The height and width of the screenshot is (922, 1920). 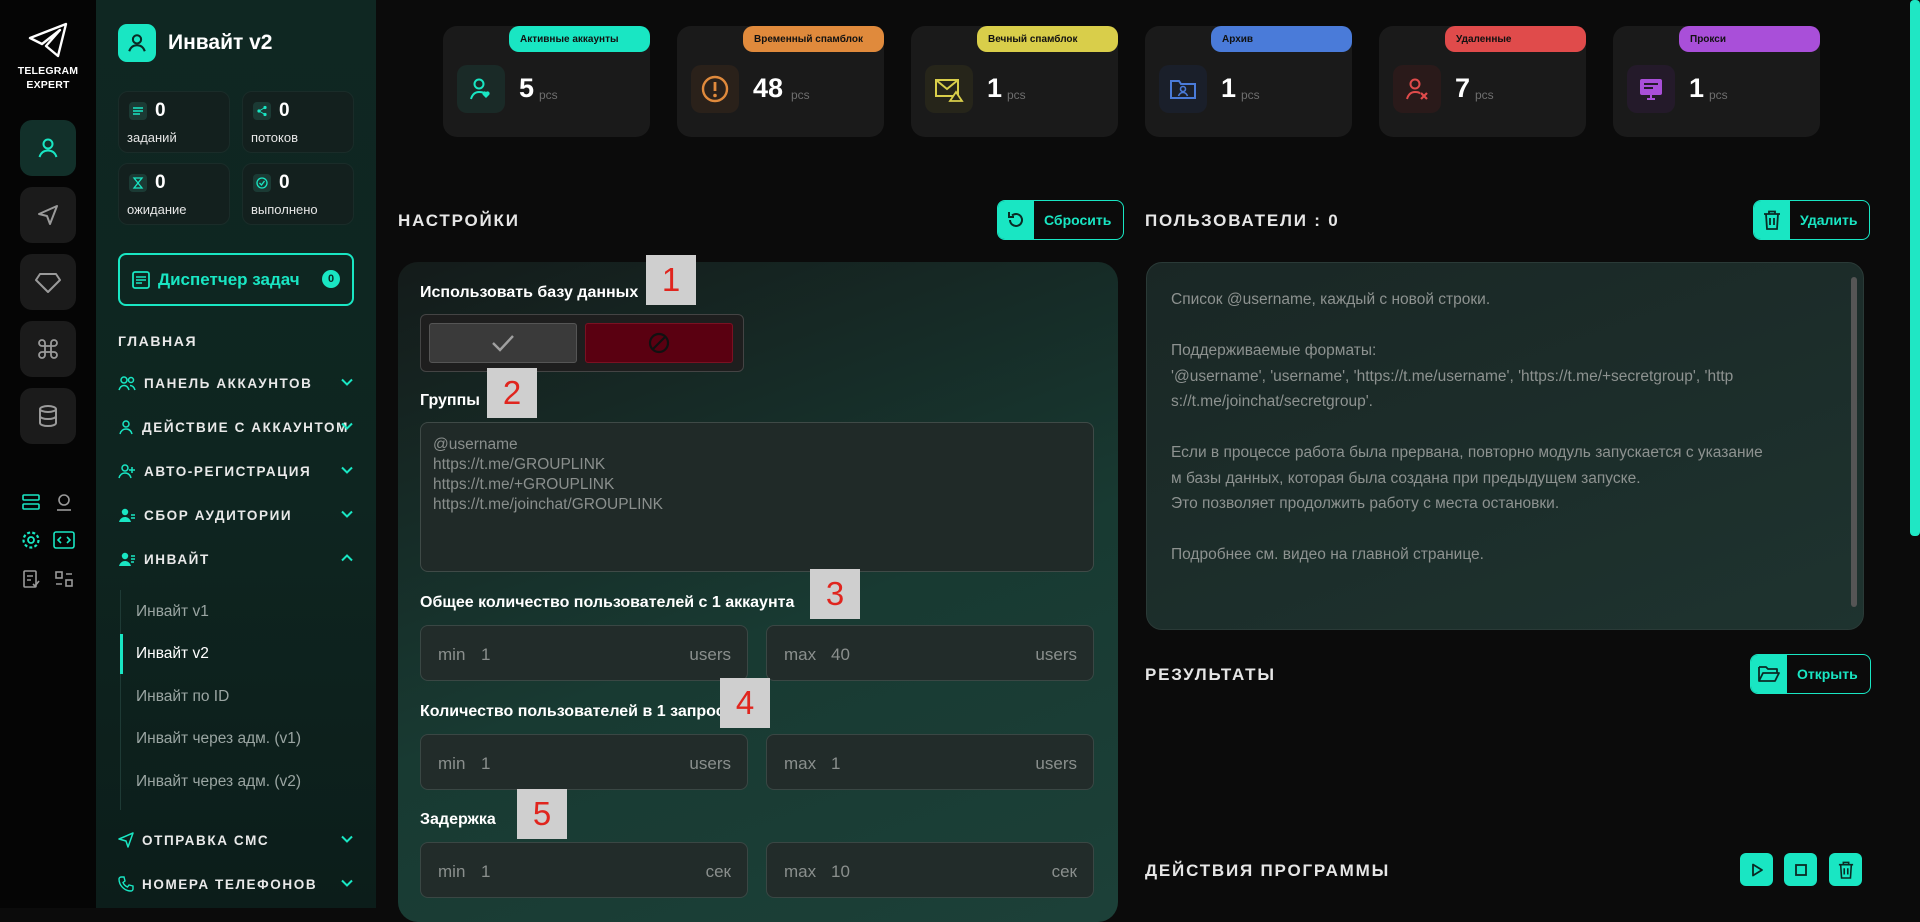 I want to click on per-request-label: Количество пользователей в 1 запросе, so click(x=577, y=711).